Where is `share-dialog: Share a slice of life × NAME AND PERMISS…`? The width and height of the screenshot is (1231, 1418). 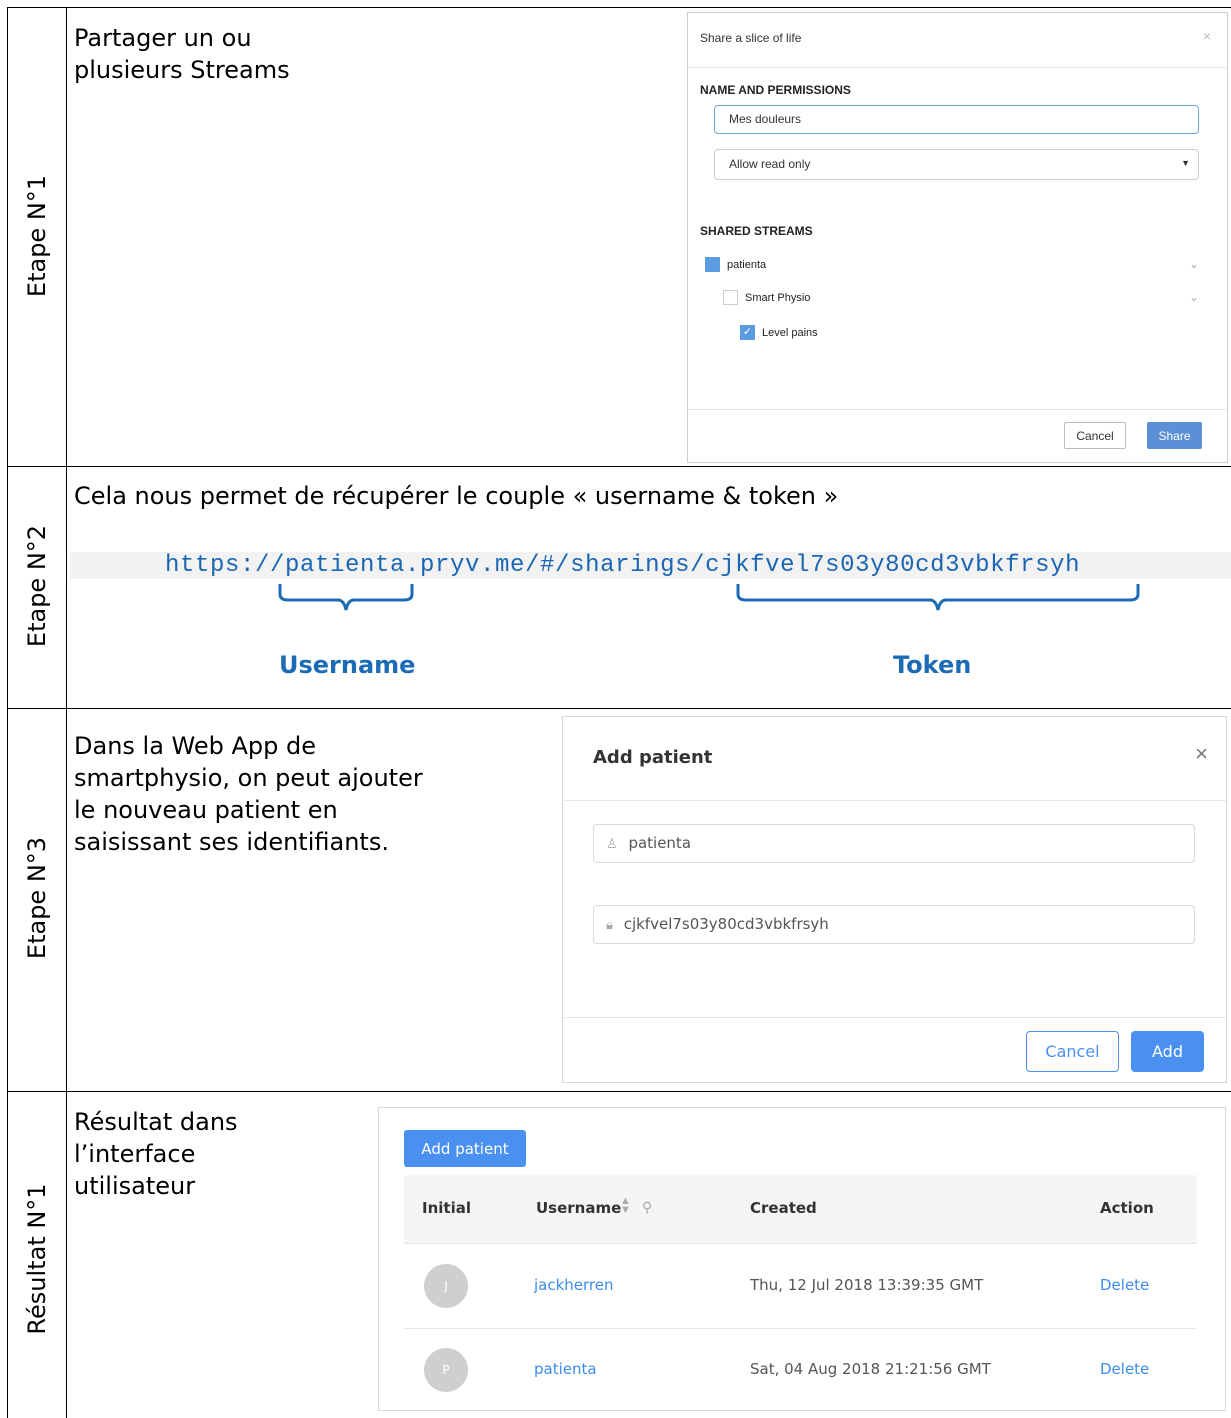
share-dialog: Share a slice of life × NAME AND PERMISS… is located at coordinates (957, 237).